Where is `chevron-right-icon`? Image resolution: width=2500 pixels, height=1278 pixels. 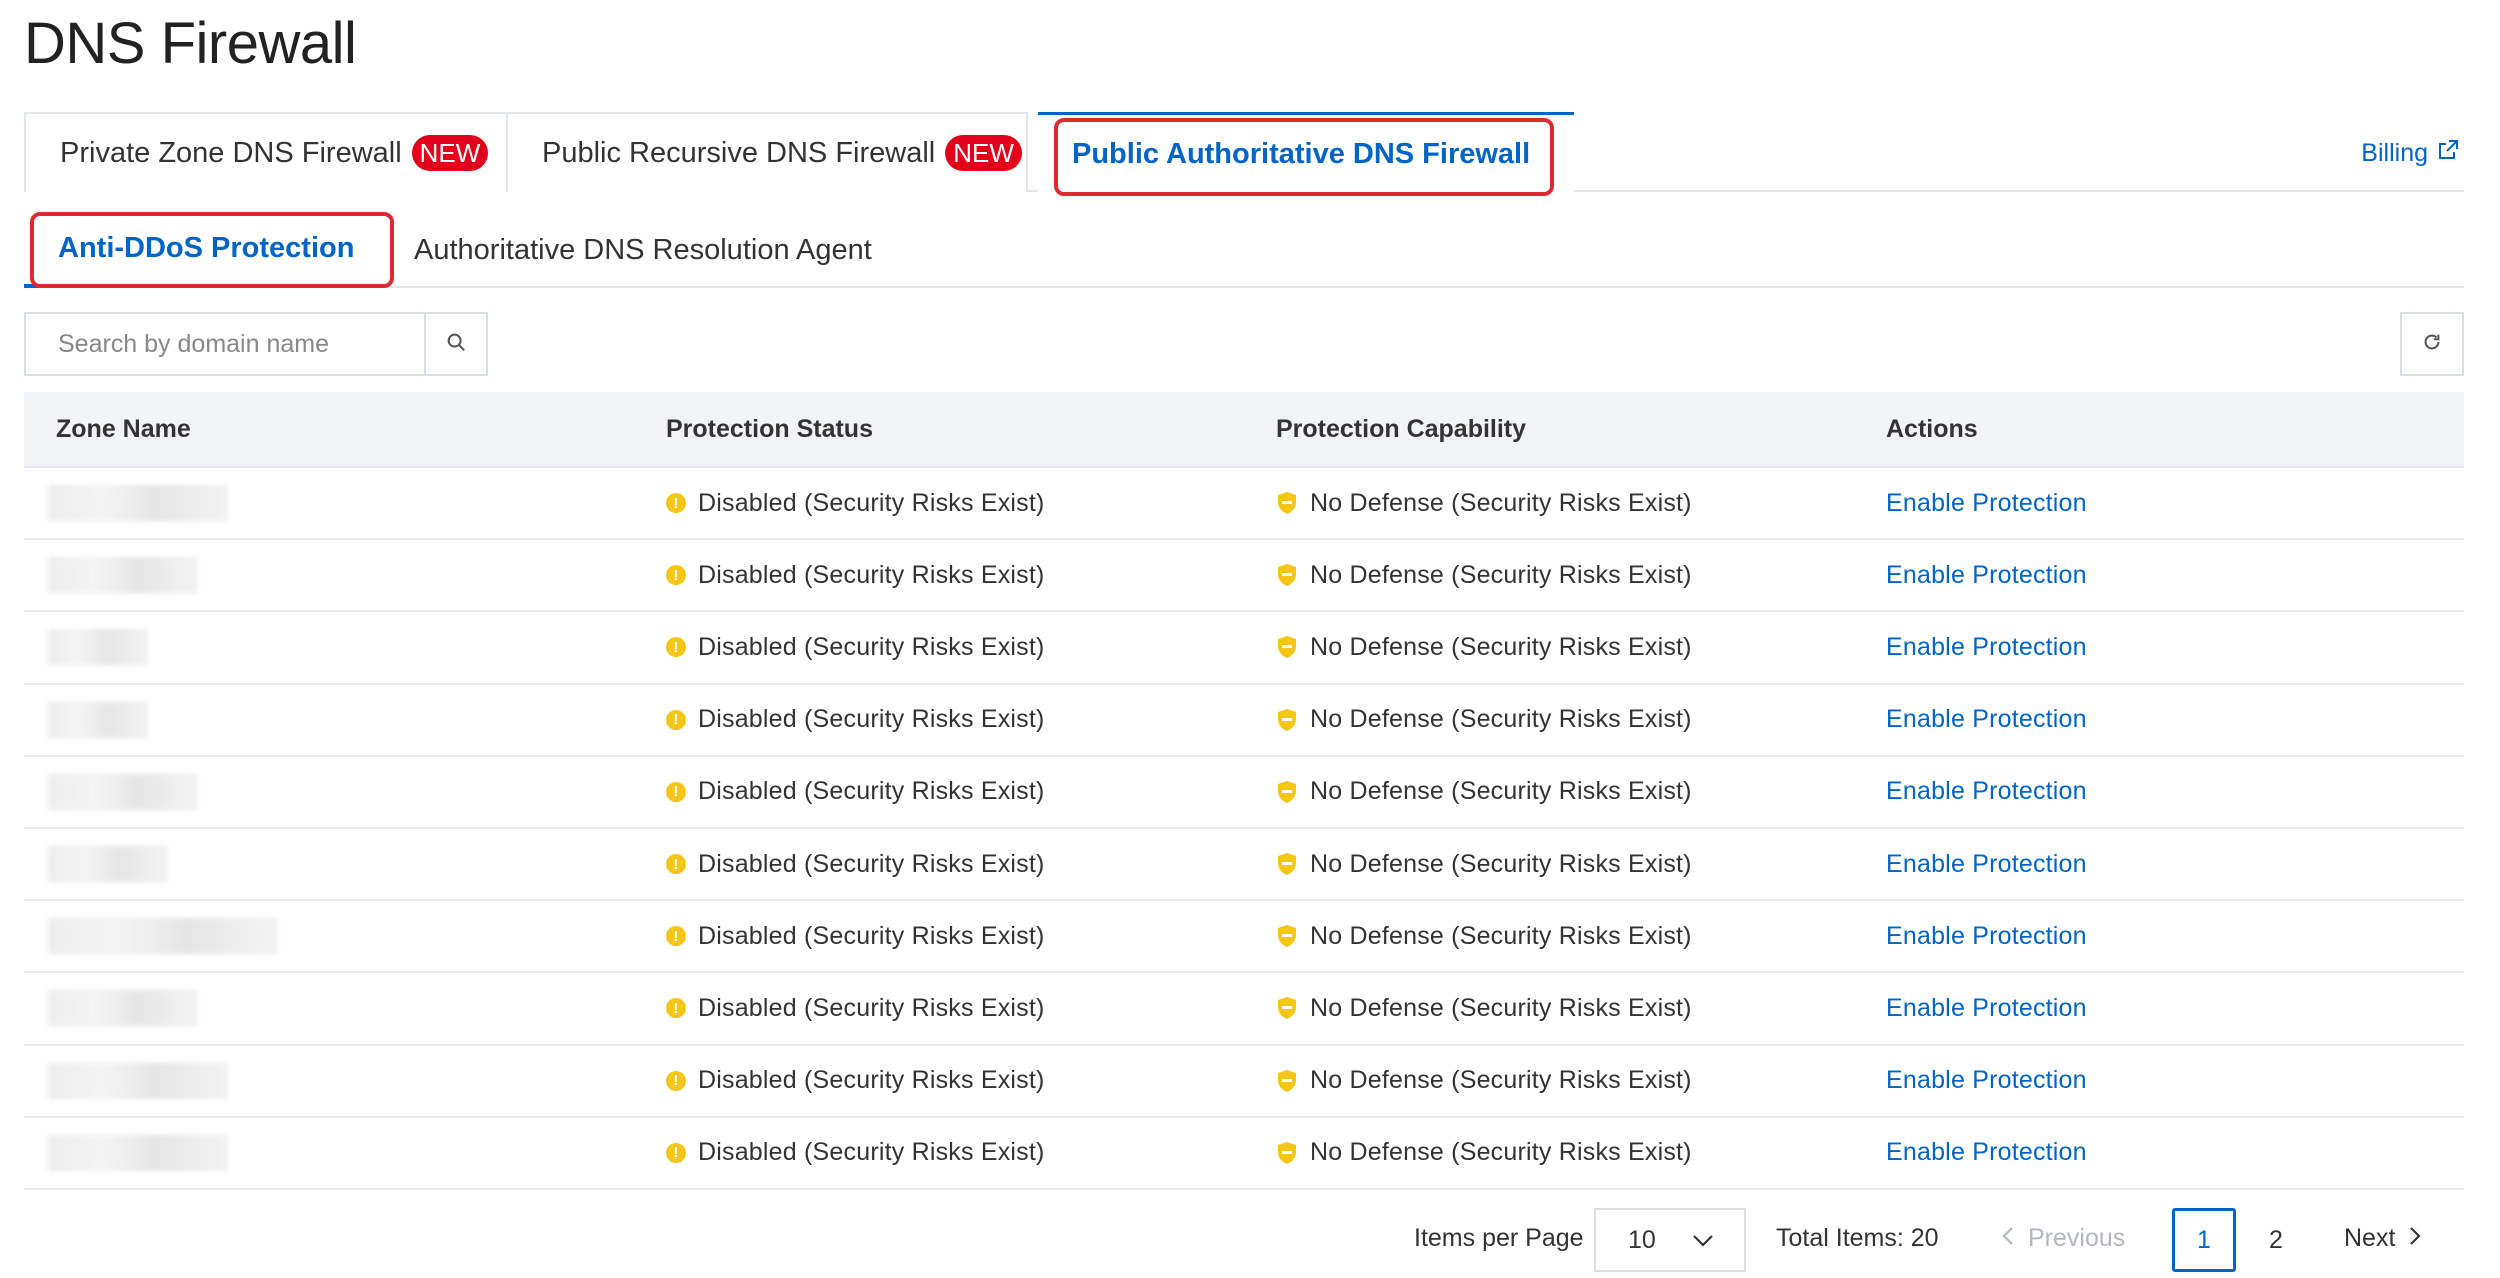
chevron-right-icon is located at coordinates (2415, 1238).